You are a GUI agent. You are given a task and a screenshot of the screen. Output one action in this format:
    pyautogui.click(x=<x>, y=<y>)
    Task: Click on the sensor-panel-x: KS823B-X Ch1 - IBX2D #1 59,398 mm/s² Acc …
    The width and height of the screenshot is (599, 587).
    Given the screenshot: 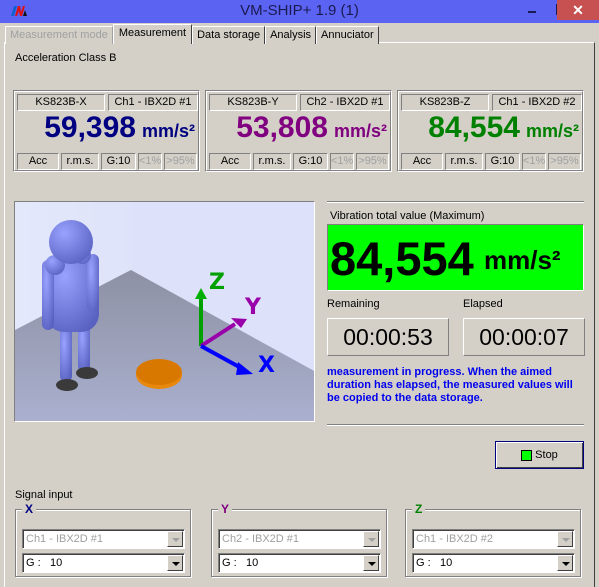 What is the action you would take?
    pyautogui.click(x=106, y=131)
    